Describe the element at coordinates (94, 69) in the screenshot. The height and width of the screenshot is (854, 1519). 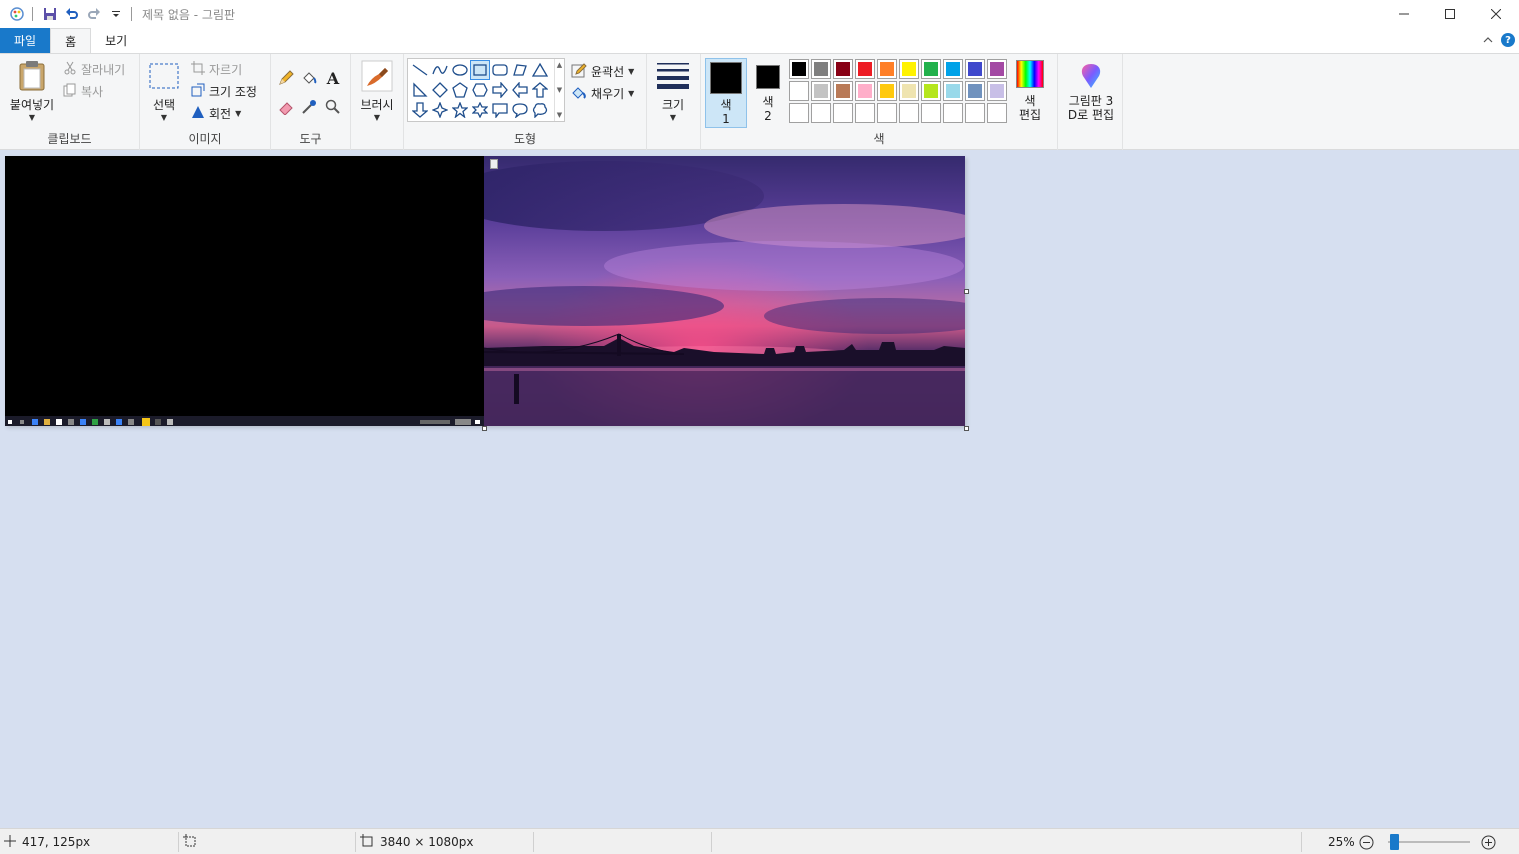
I see `cut-button: 잘라내기` at that location.